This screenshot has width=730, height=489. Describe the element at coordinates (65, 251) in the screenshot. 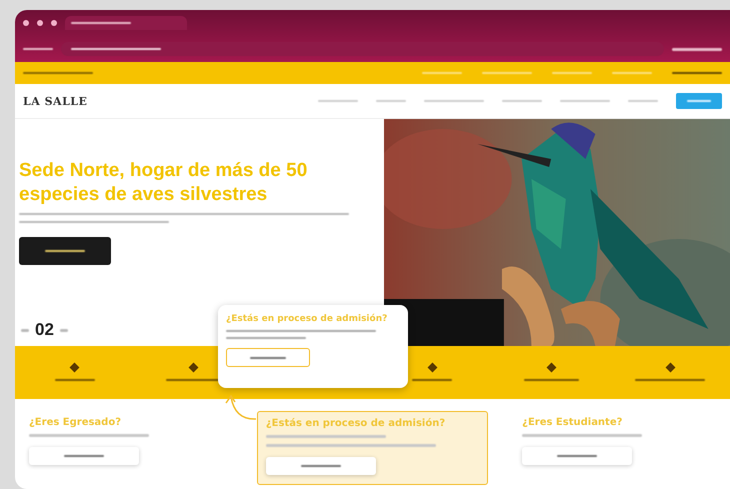

I see `hero-button` at that location.